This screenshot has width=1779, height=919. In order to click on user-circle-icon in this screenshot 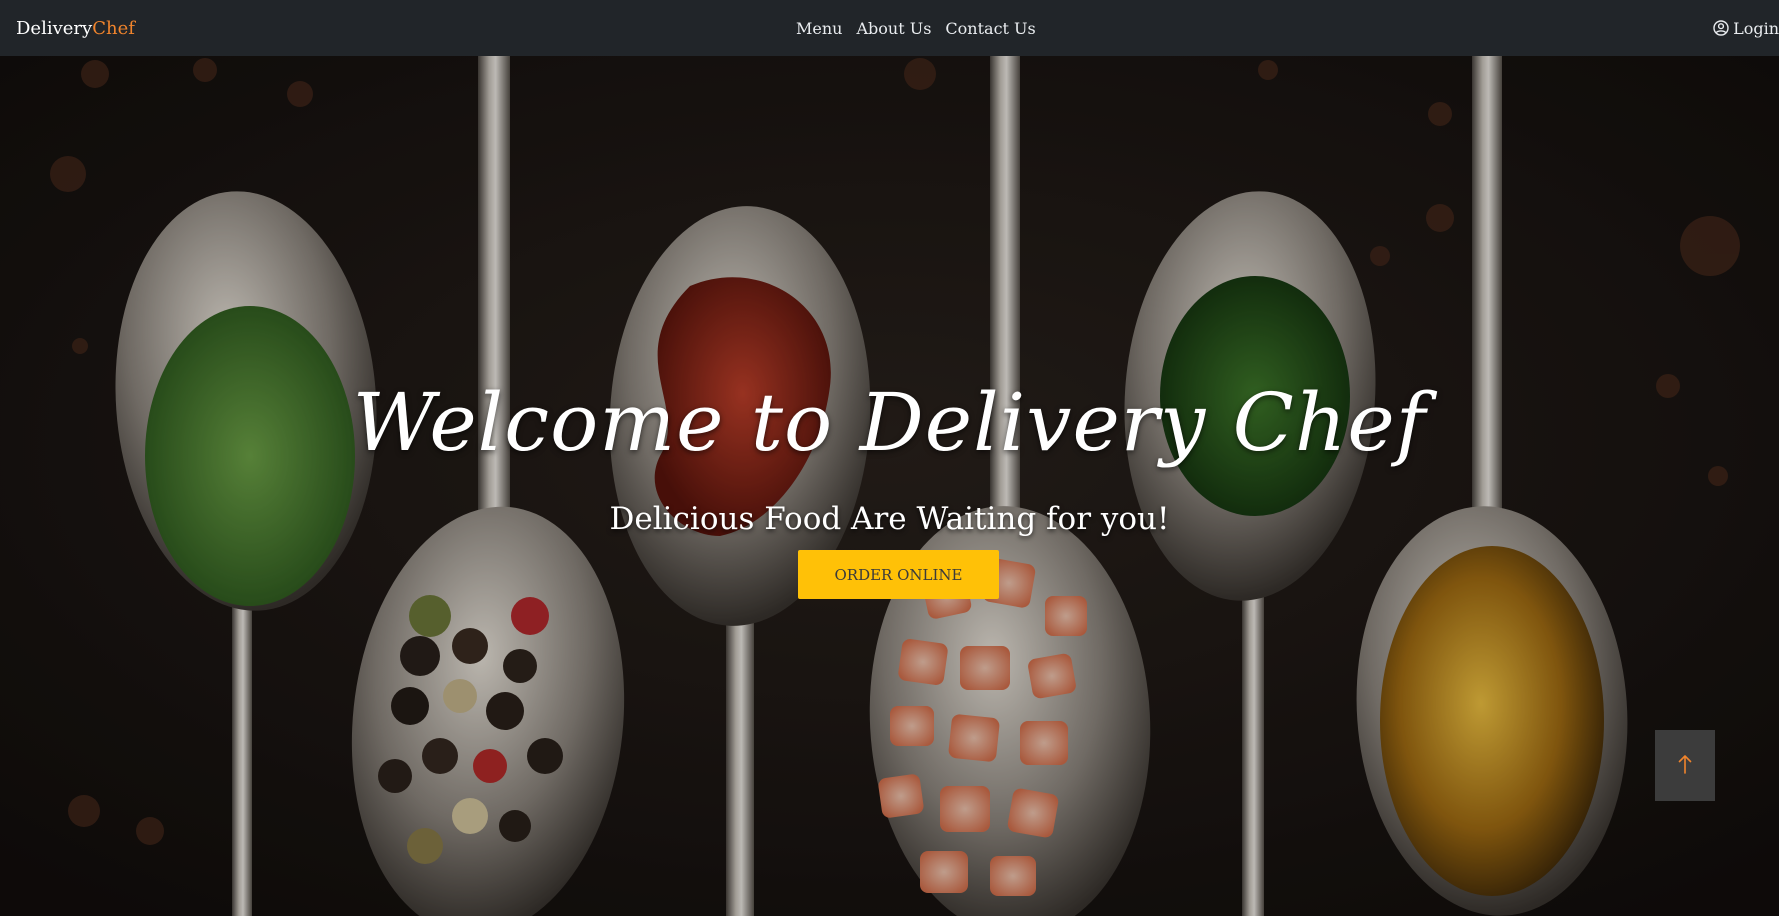, I will do `click(1721, 28)`.